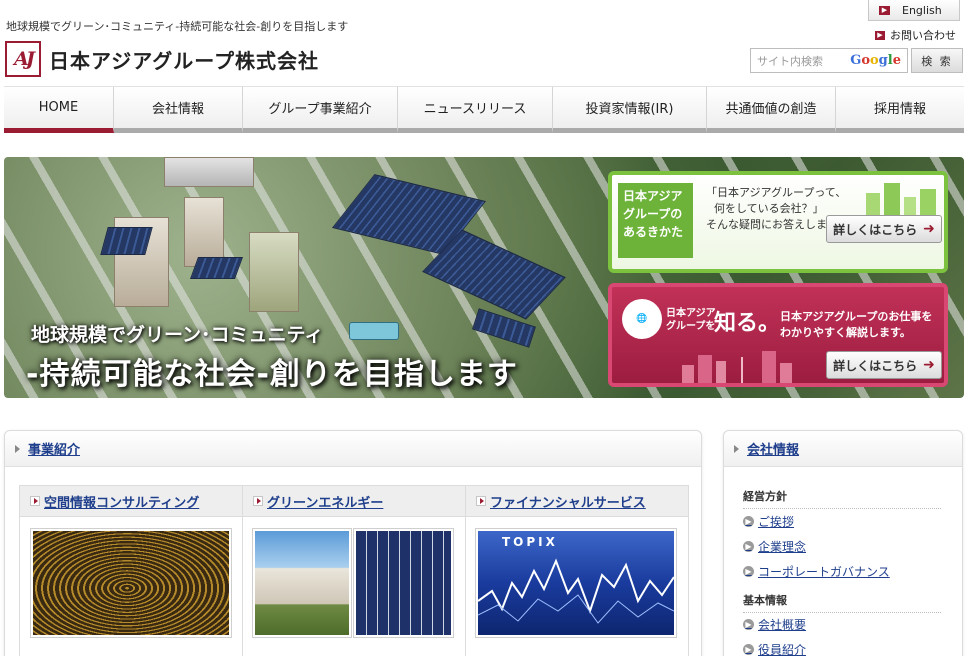 This screenshot has height=656, width=968. Describe the element at coordinates (59, 110) in the screenshot. I see `nav-home: HOME` at that location.